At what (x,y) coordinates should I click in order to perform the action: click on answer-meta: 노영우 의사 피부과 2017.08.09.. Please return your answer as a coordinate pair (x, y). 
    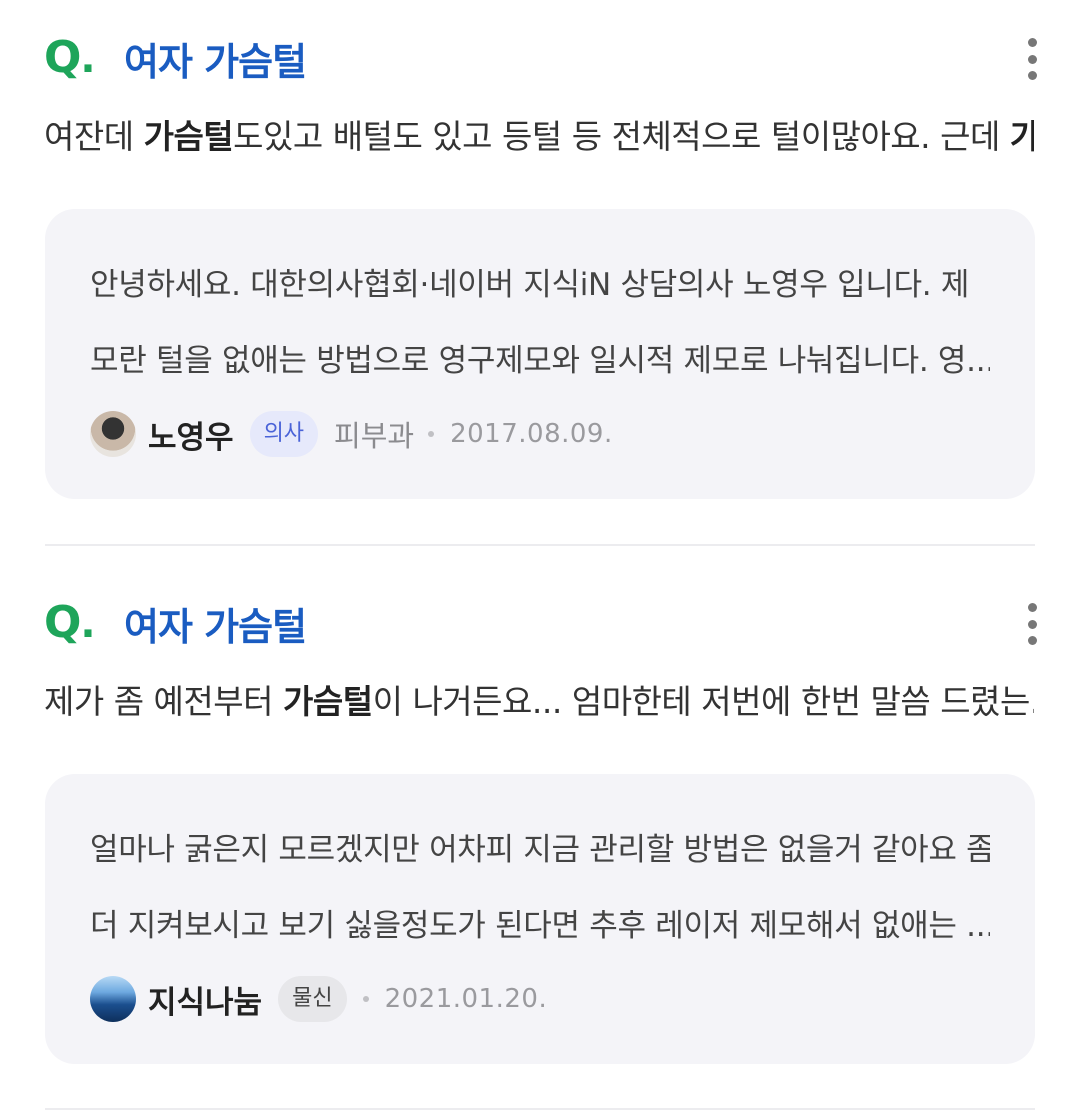
    Looking at the image, I should click on (351, 434).